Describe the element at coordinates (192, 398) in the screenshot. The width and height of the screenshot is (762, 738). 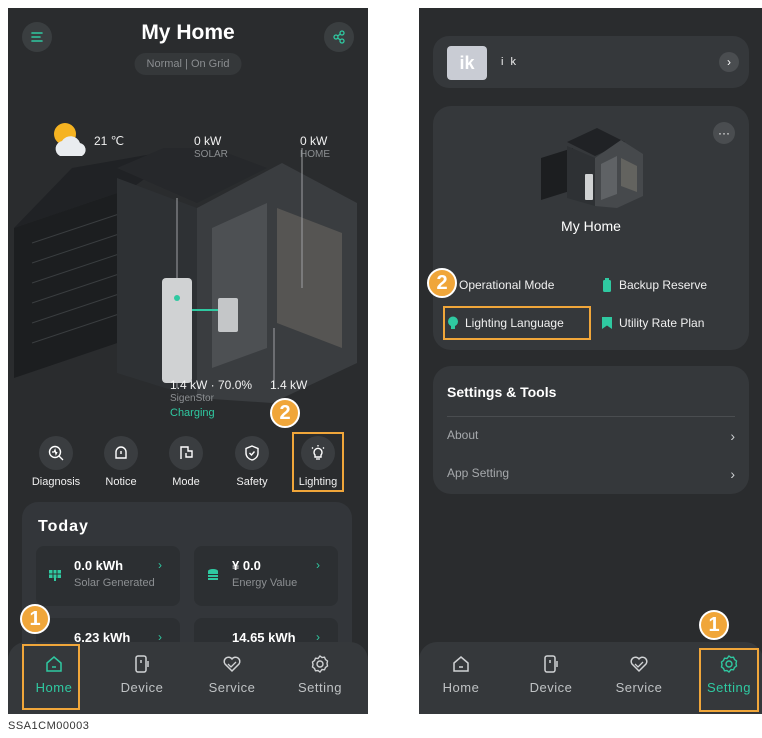
I see `battery-name: SigenStor` at that location.